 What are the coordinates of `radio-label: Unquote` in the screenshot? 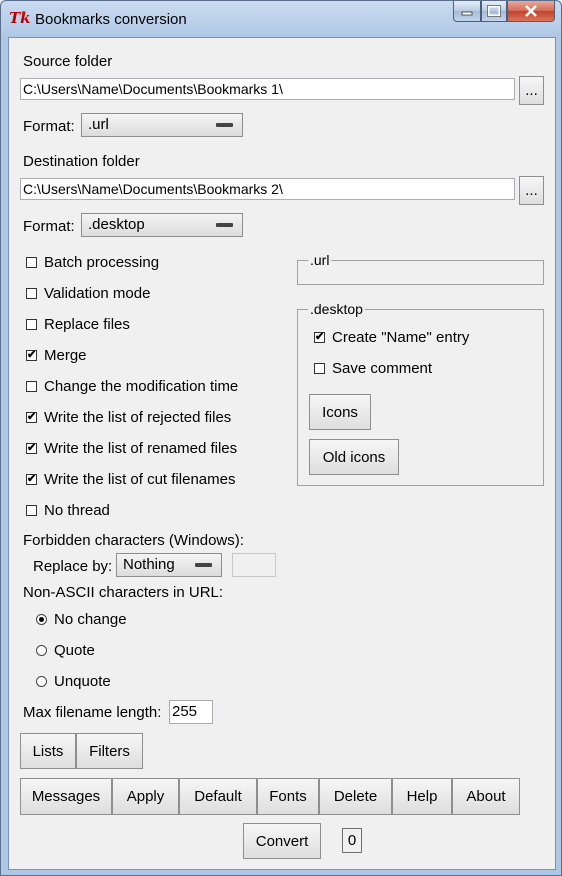 It's located at (82, 681).